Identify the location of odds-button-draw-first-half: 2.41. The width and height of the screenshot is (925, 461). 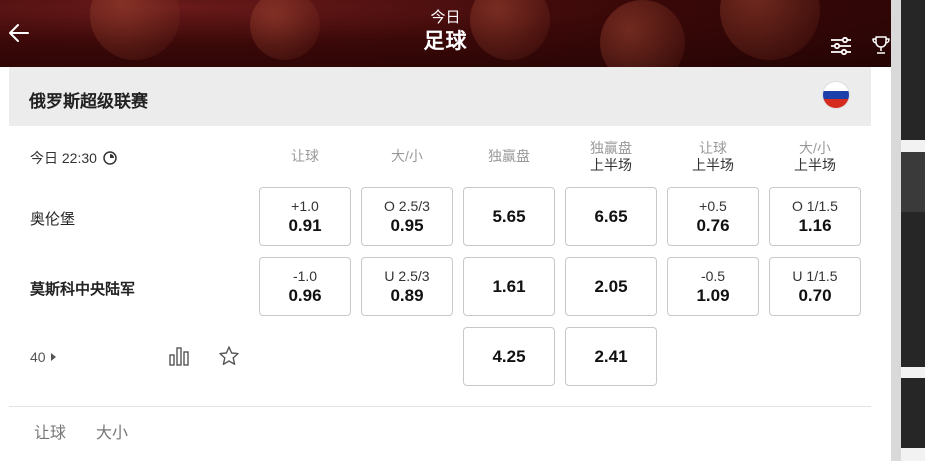
(611, 356).